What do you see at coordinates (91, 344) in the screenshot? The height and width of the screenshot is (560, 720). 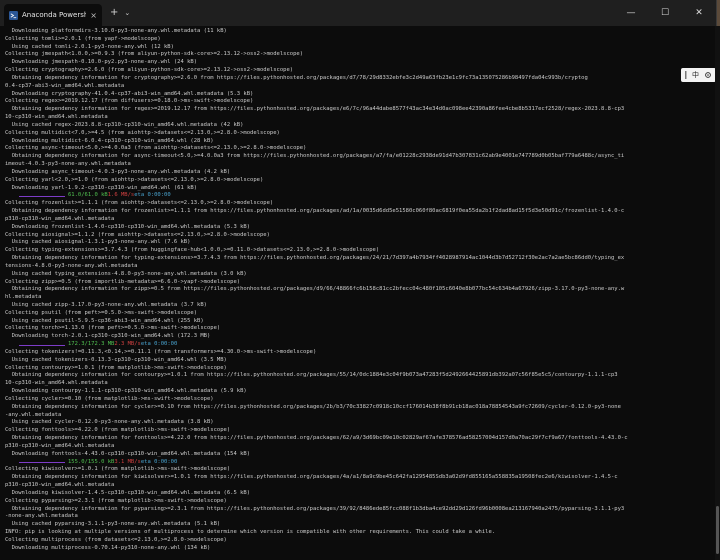 I see `progress-size: 172.3/172.3 MB` at bounding box center [91, 344].